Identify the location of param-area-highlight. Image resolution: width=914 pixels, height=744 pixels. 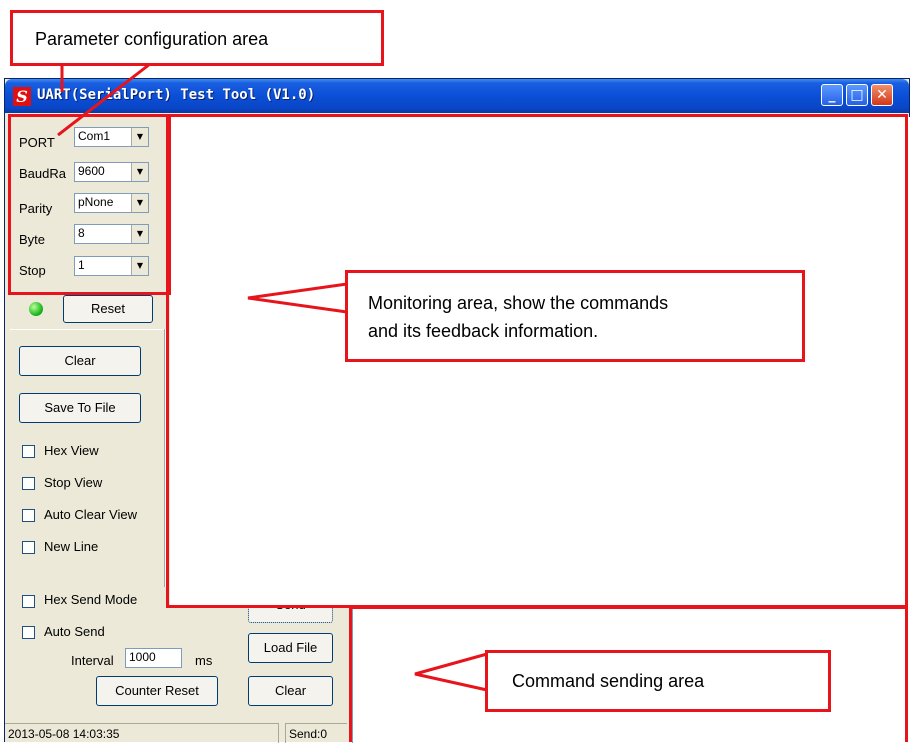
(89, 204).